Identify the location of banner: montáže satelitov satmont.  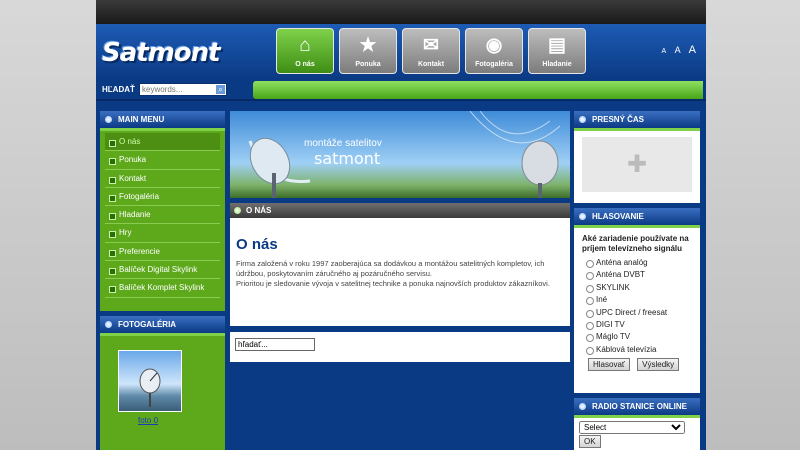
(400, 154).